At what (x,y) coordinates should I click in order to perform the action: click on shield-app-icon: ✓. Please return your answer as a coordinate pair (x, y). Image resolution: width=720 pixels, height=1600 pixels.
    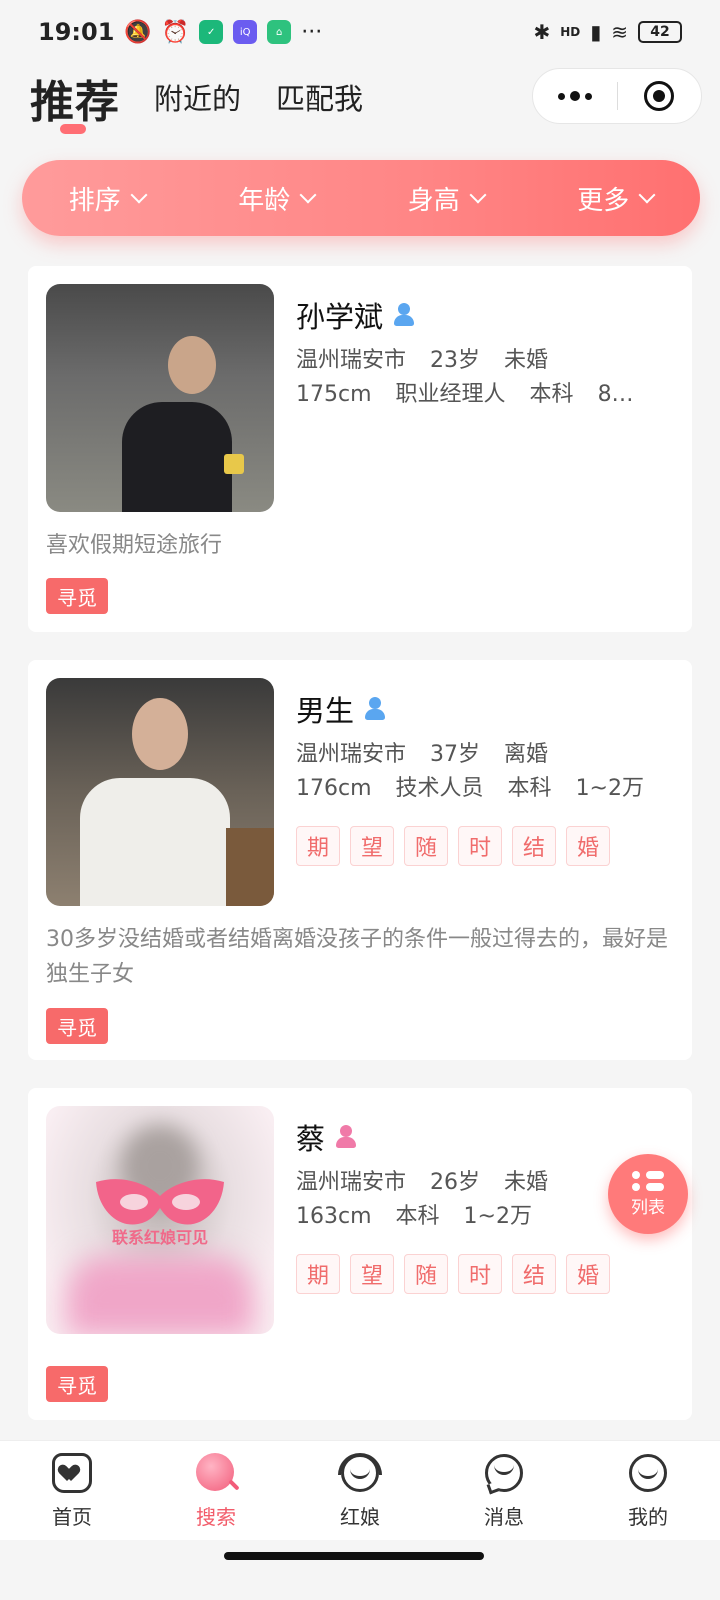
    Looking at the image, I should click on (211, 32).